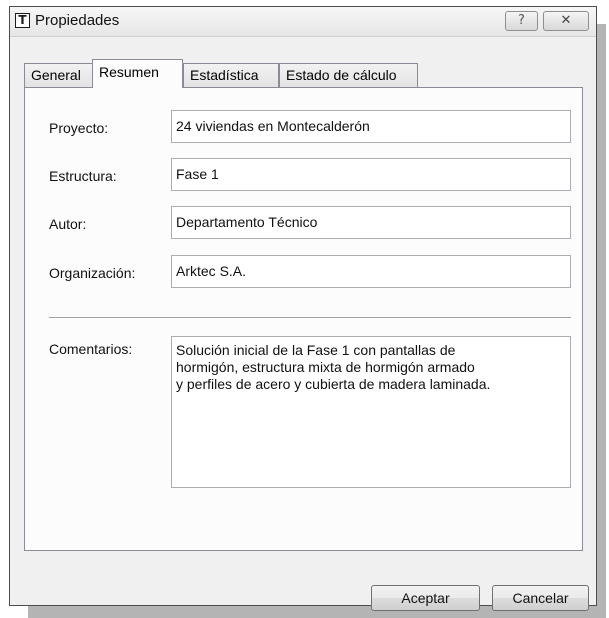  Describe the element at coordinates (58, 75) in the screenshot. I see `tab-general: General` at that location.